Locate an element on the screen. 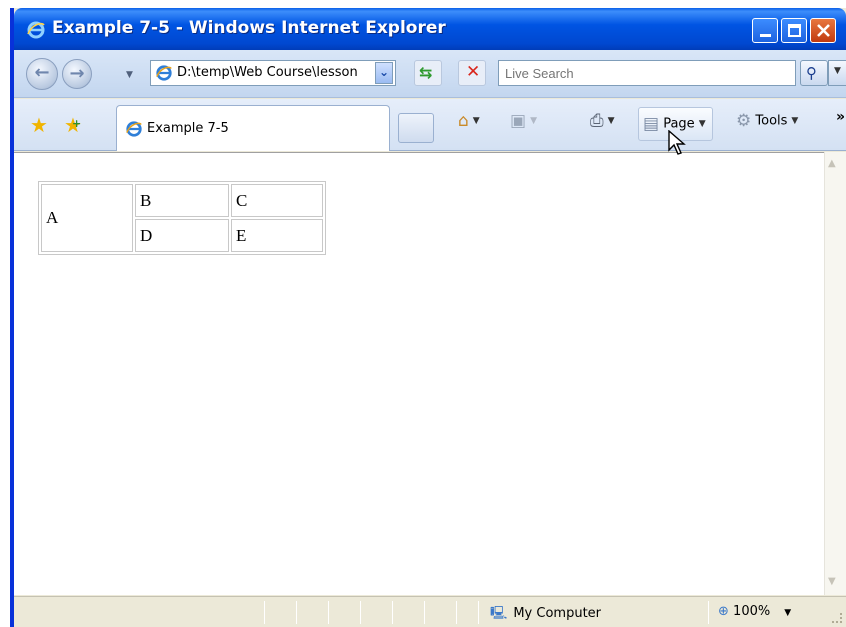 The image size is (846, 627). table-row: A B C is located at coordinates (182, 218).